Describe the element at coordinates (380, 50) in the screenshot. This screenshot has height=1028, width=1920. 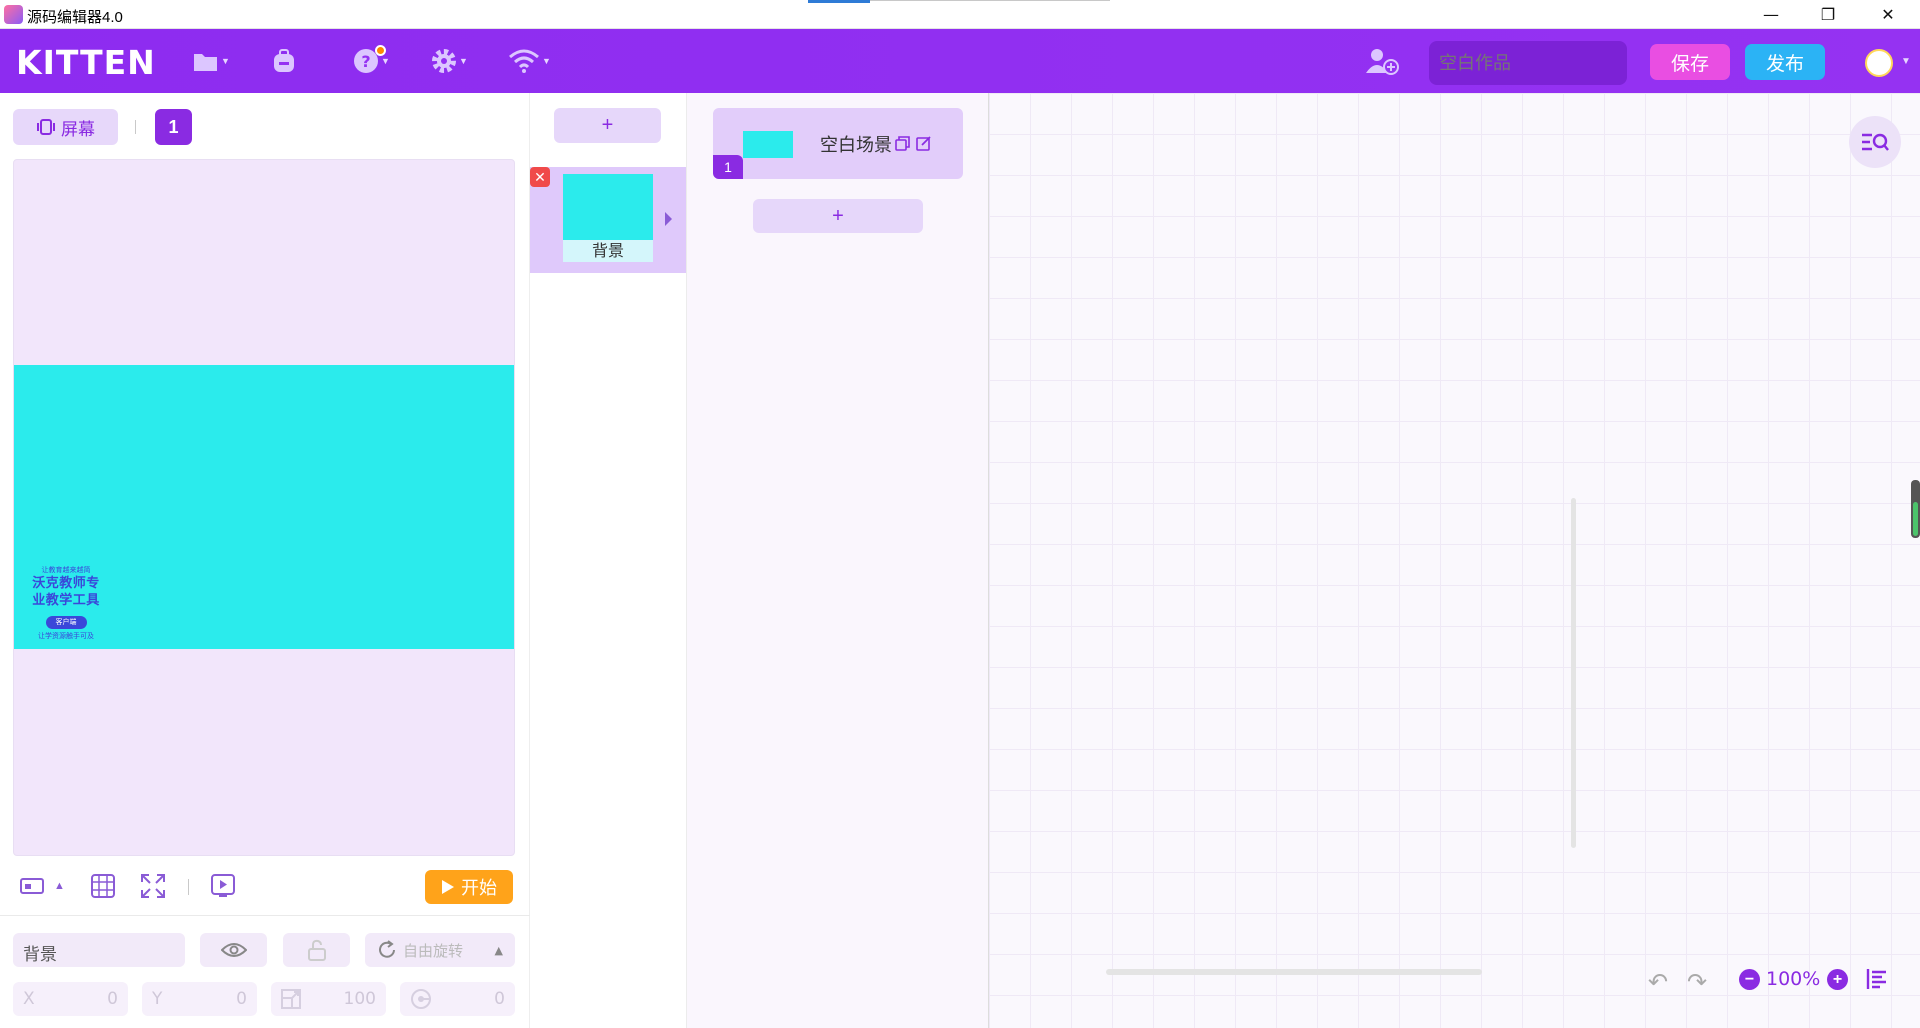
I see `notification-dot` at that location.